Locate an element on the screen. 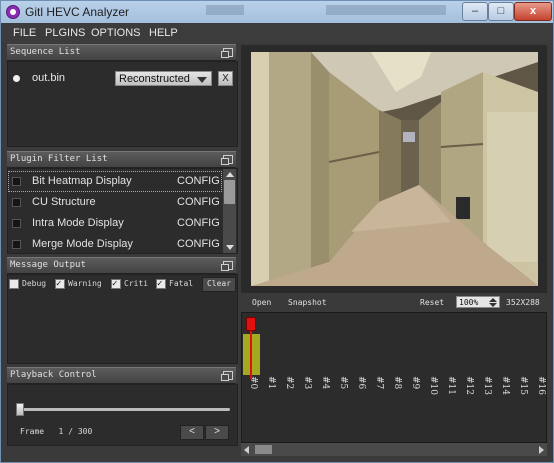  frame-slider-track is located at coordinates (124, 409).